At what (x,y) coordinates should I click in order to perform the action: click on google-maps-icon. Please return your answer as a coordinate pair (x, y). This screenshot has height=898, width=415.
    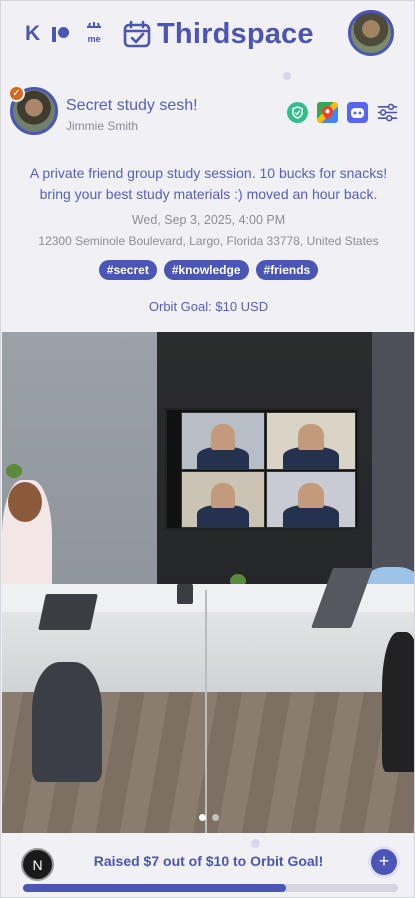
    Looking at the image, I should click on (327, 112).